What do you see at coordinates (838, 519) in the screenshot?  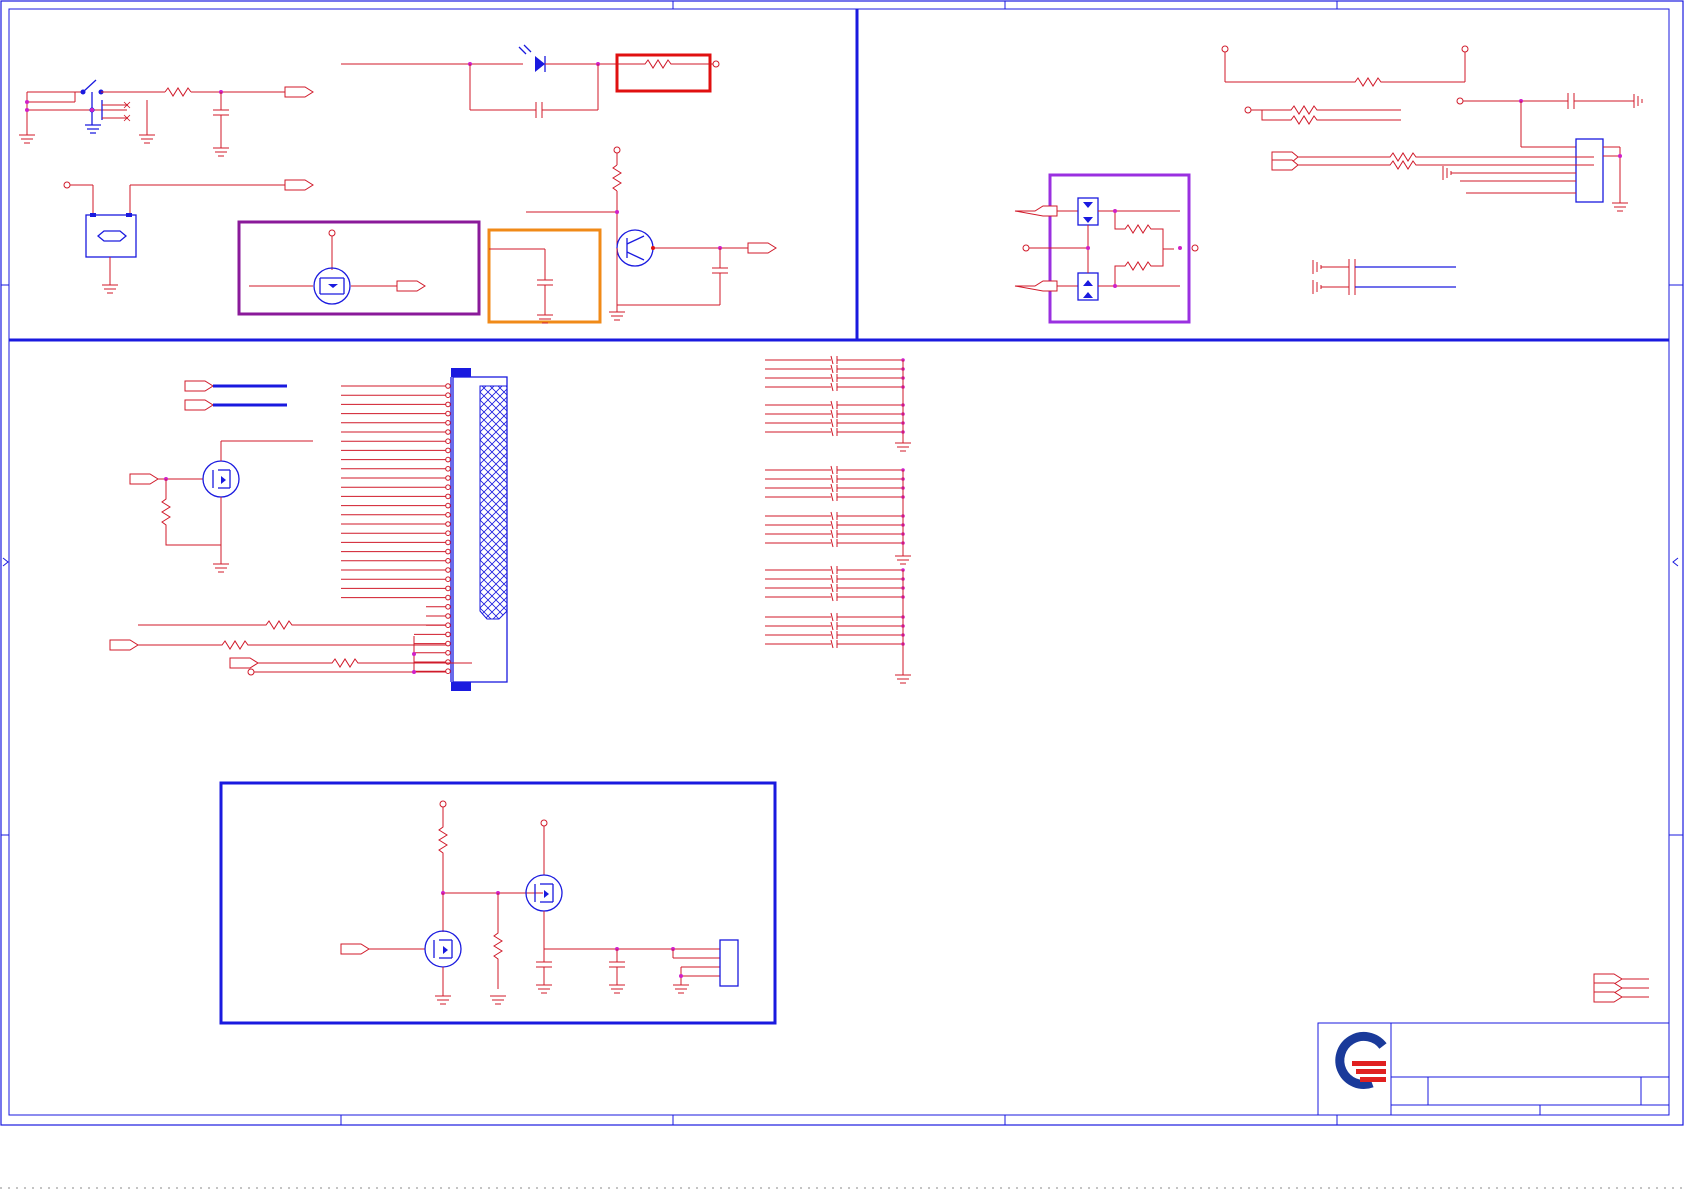 I see `capacitor-banks` at bounding box center [838, 519].